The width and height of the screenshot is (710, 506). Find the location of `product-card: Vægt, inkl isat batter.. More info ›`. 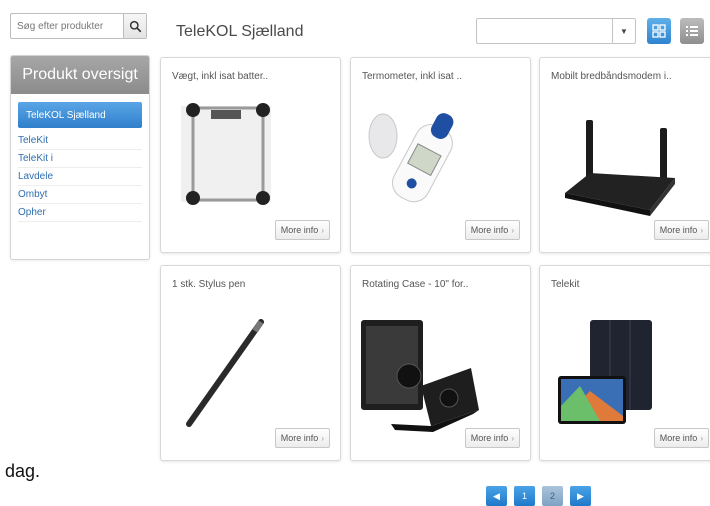

product-card: Vægt, inkl isat batter.. More info › is located at coordinates (250, 155).